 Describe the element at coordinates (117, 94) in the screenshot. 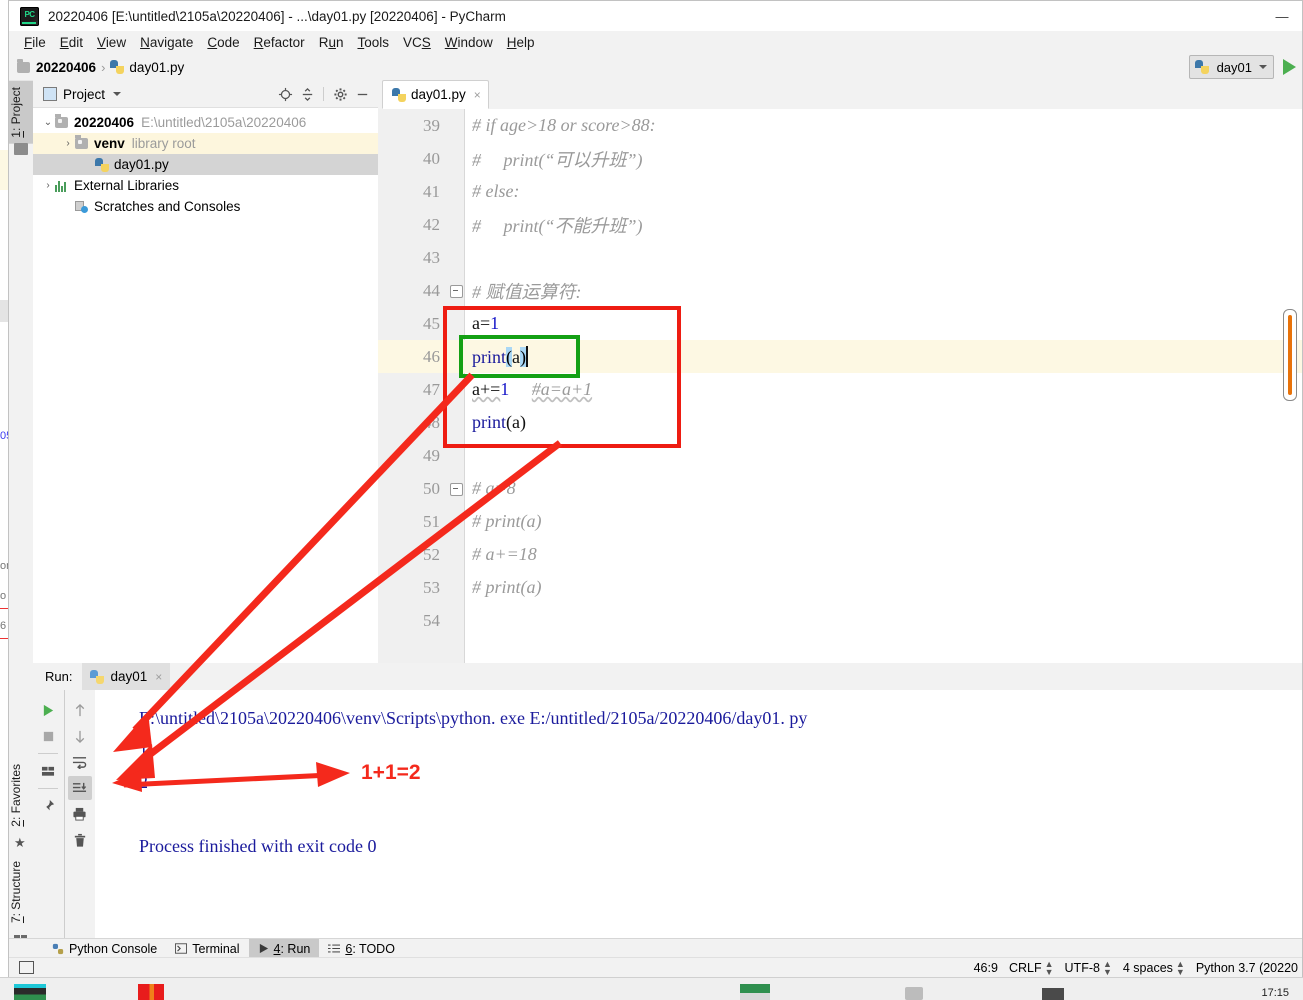

I see `chevron-down-icon` at that location.